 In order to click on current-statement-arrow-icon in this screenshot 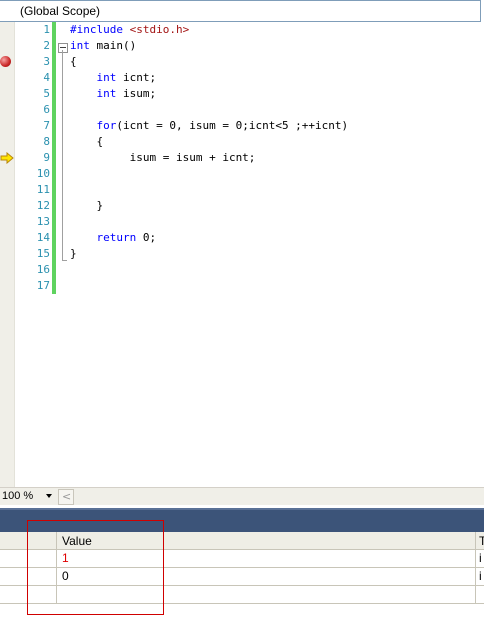, I will do `click(7, 158)`.